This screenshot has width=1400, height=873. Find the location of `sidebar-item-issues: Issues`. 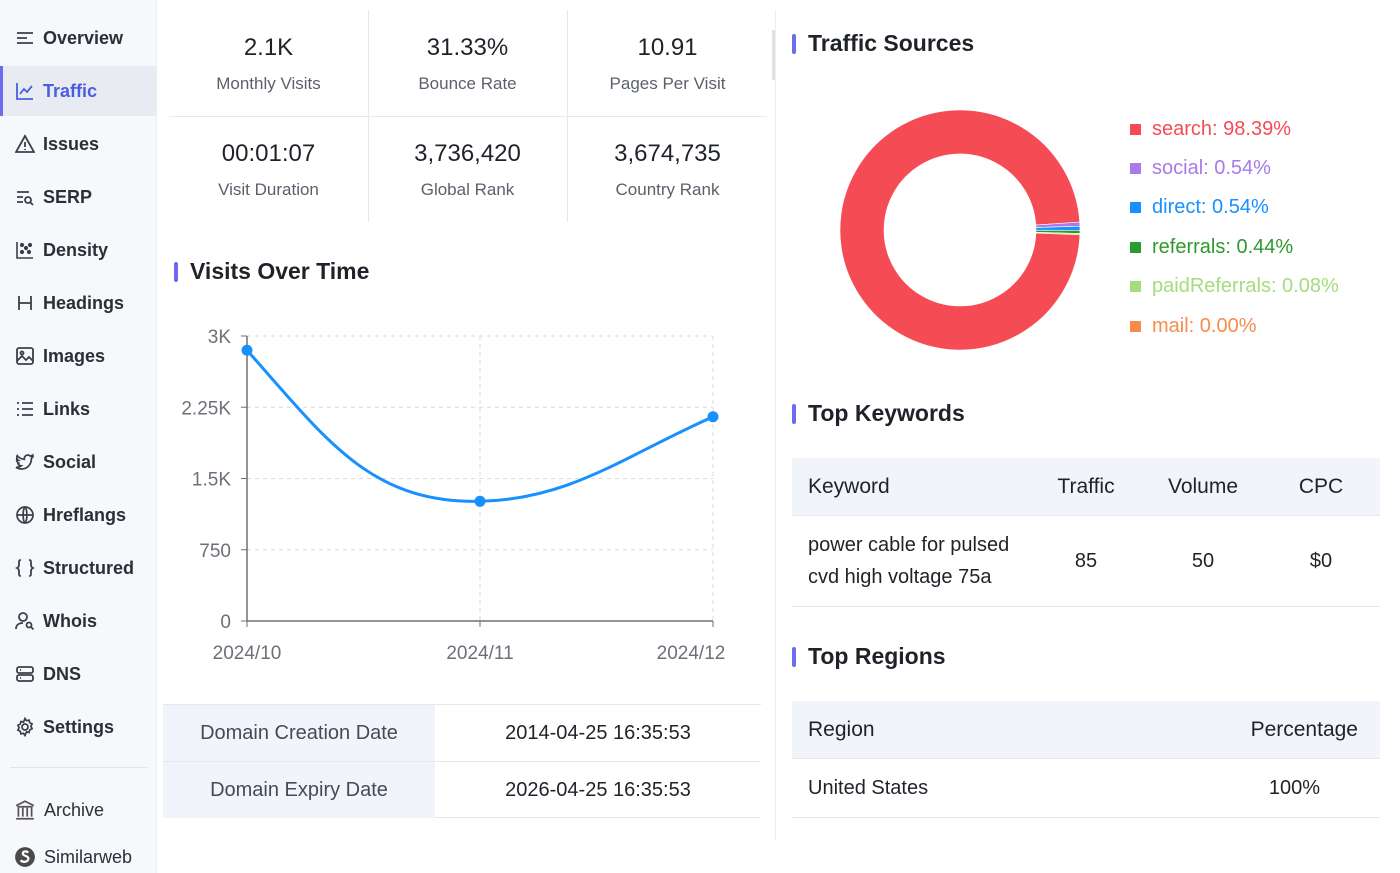

sidebar-item-issues: Issues is located at coordinates (78, 144).